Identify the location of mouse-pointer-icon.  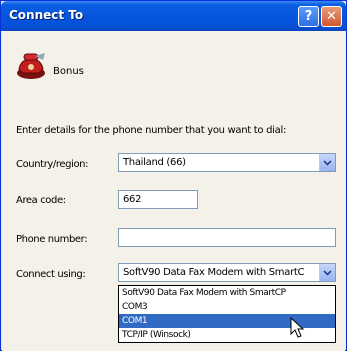
(297, 327).